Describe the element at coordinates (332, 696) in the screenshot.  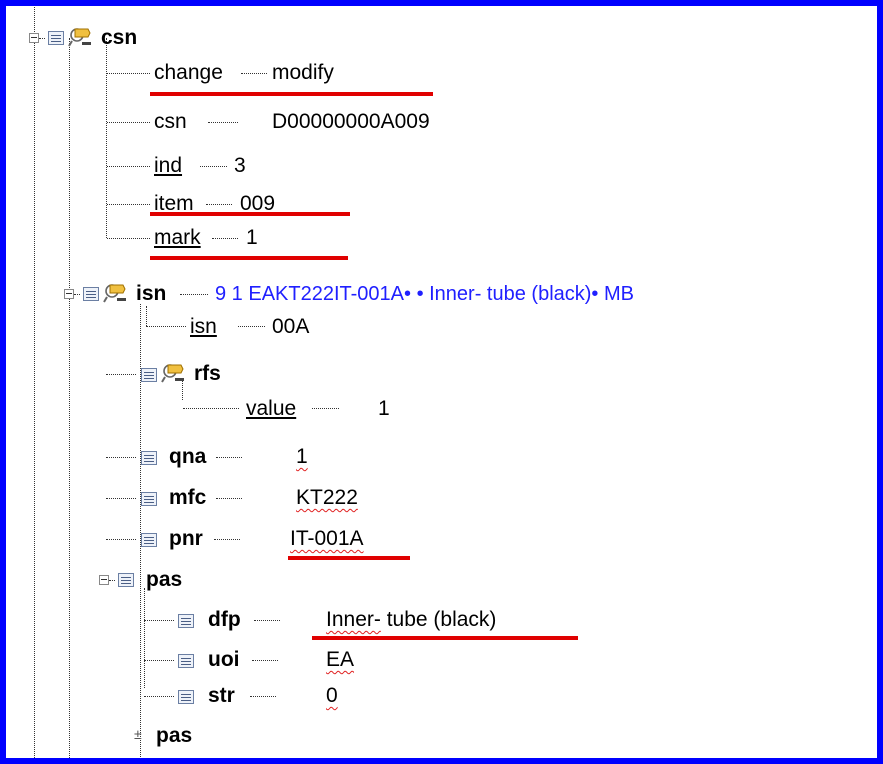
I see `str-value: 0` at that location.